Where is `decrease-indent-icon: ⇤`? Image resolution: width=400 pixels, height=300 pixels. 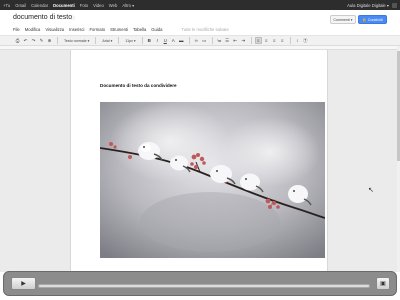
decrease-indent-icon: ⇤ is located at coordinates (235, 40).